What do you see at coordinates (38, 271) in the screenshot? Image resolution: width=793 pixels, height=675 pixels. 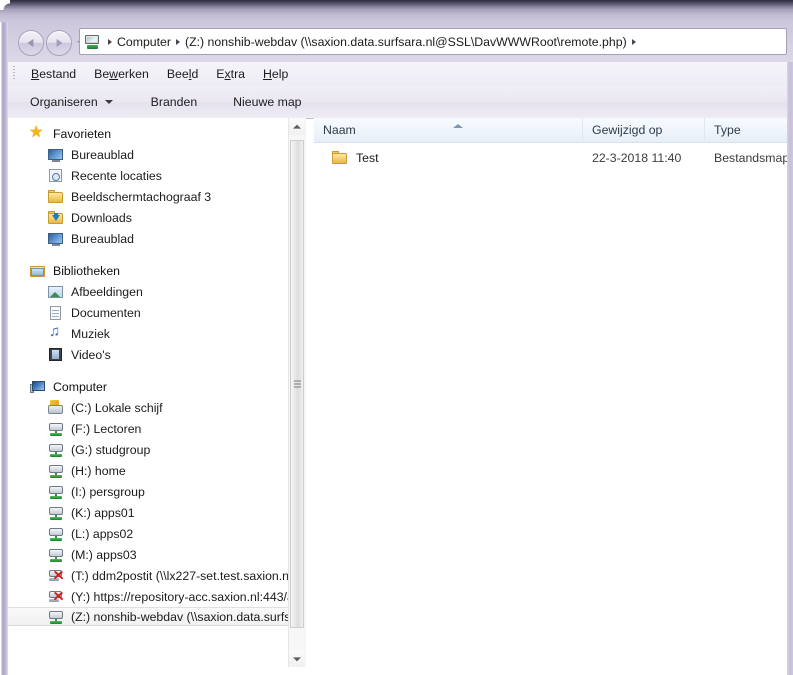 I see `libraries-icon` at bounding box center [38, 271].